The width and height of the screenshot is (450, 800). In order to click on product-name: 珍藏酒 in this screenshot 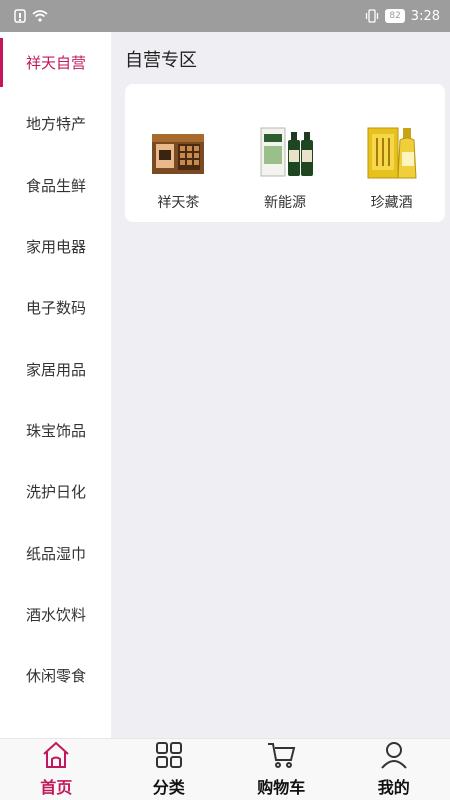, I will do `click(391, 203)`.